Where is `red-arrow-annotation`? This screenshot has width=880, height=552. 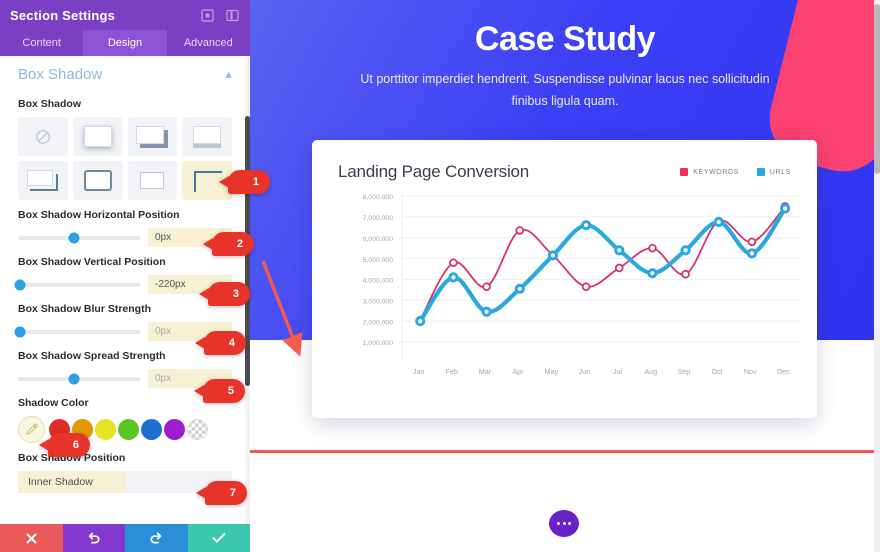
red-arrow-annotation is located at coordinates (282, 308).